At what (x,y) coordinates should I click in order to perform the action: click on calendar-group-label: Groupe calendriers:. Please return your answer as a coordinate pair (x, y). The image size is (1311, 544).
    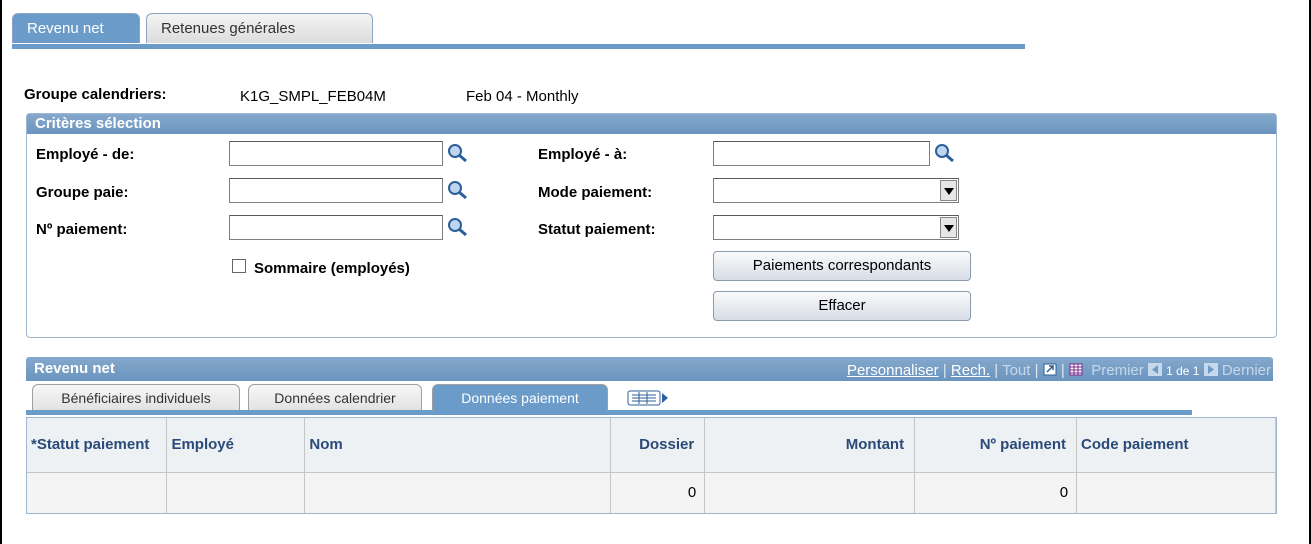
    Looking at the image, I should click on (95, 94).